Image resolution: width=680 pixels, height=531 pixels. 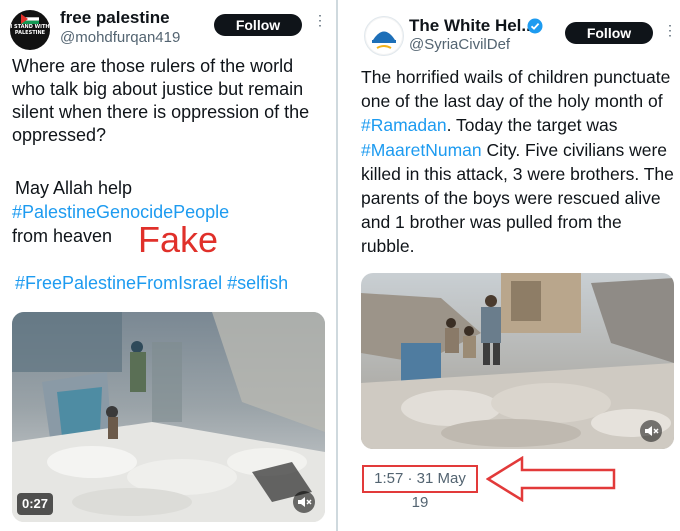 I want to click on avatar, so click(x=384, y=36).